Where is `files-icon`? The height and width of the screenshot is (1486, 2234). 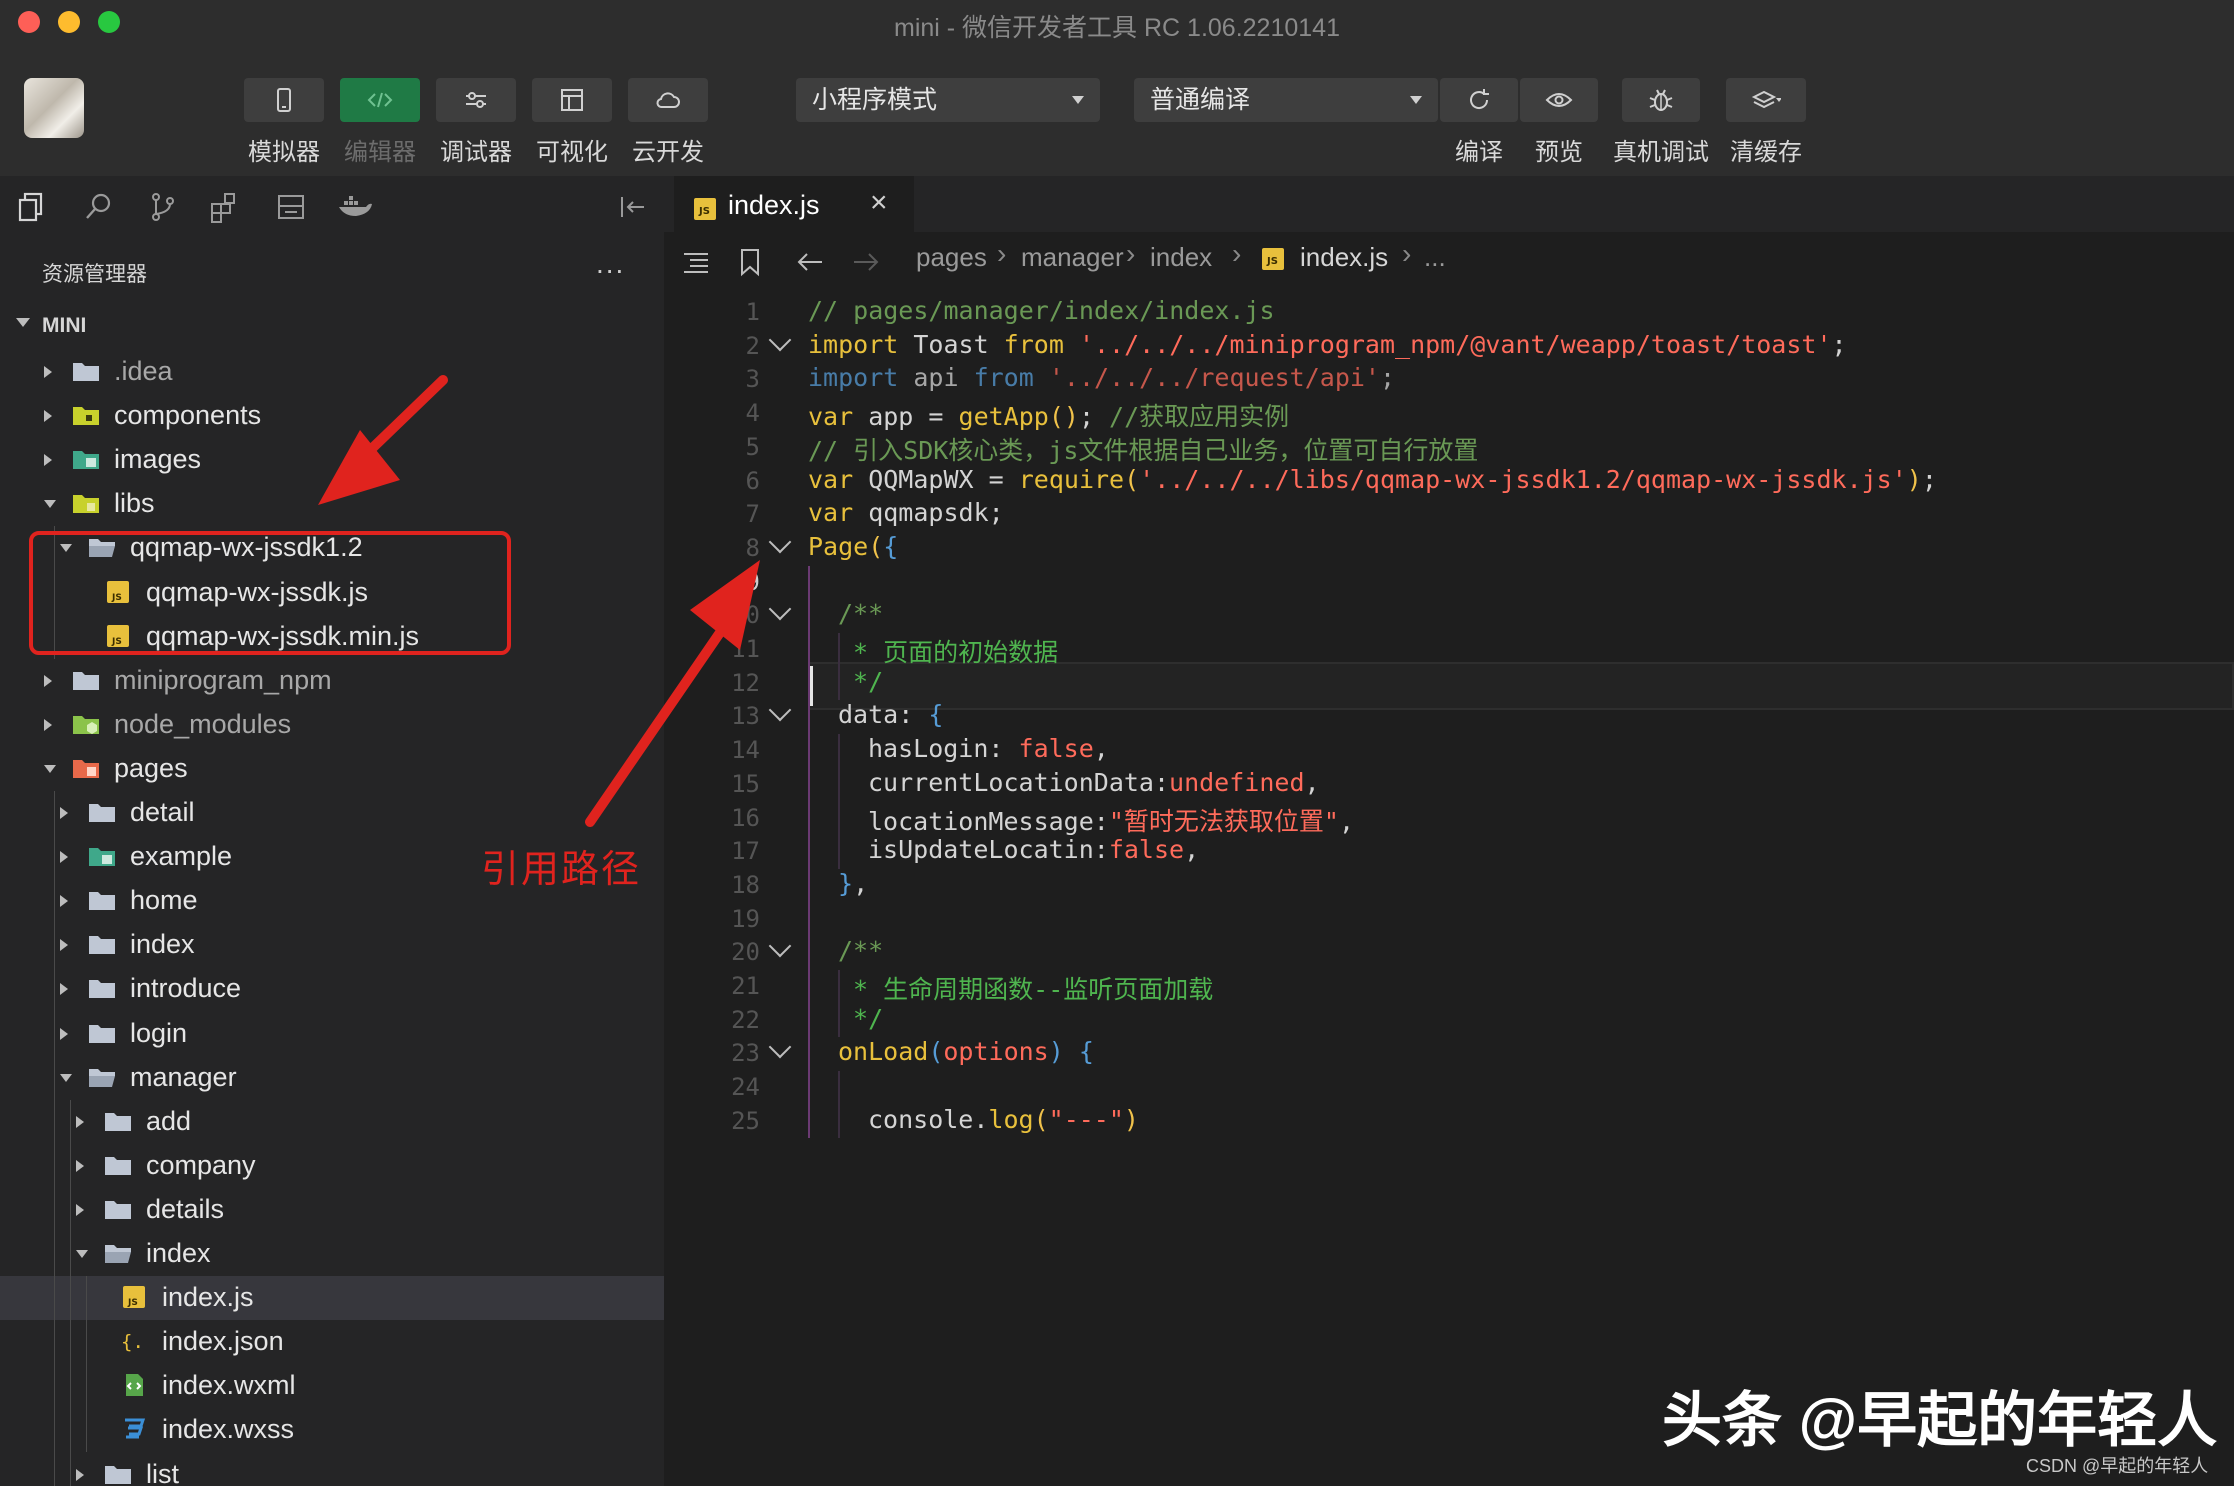
files-icon is located at coordinates (33, 207).